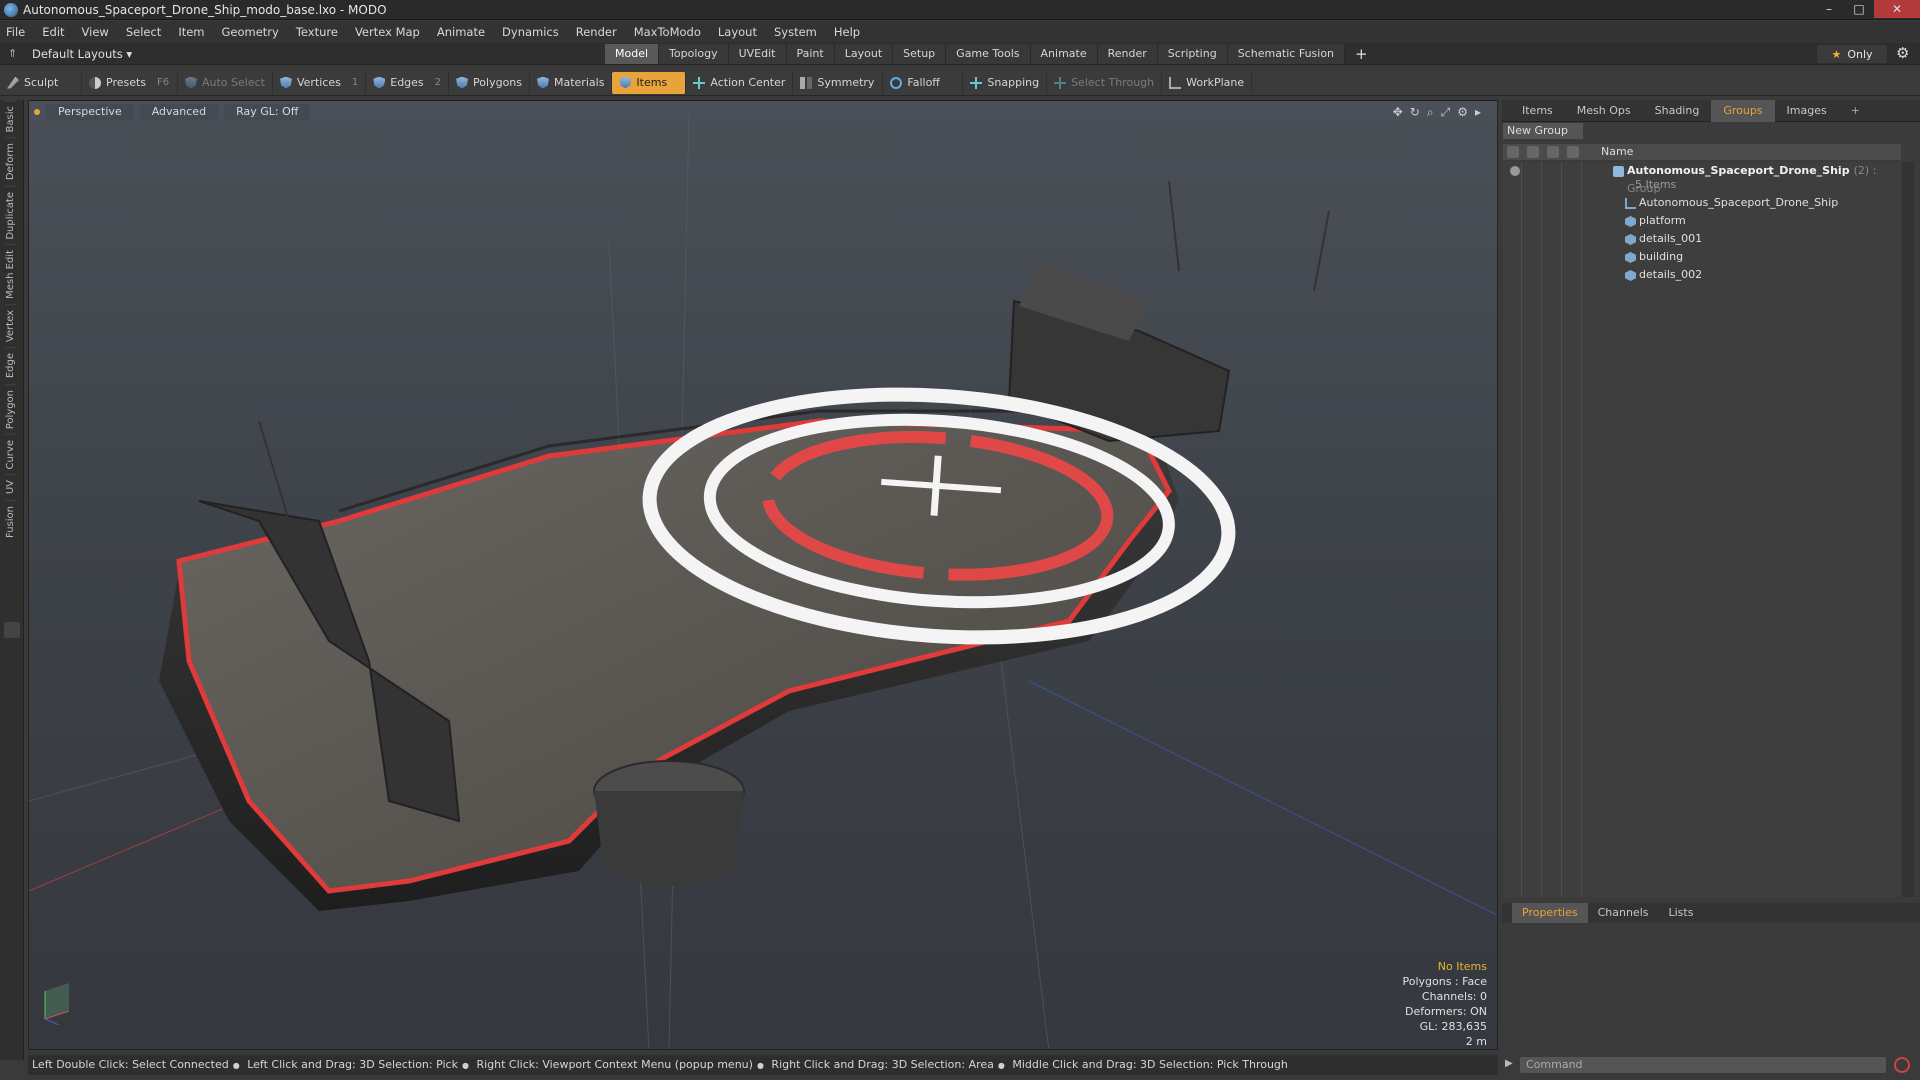 The image size is (1920, 1080). What do you see at coordinates (95, 32) in the screenshot?
I see `menu-view: View` at bounding box center [95, 32].